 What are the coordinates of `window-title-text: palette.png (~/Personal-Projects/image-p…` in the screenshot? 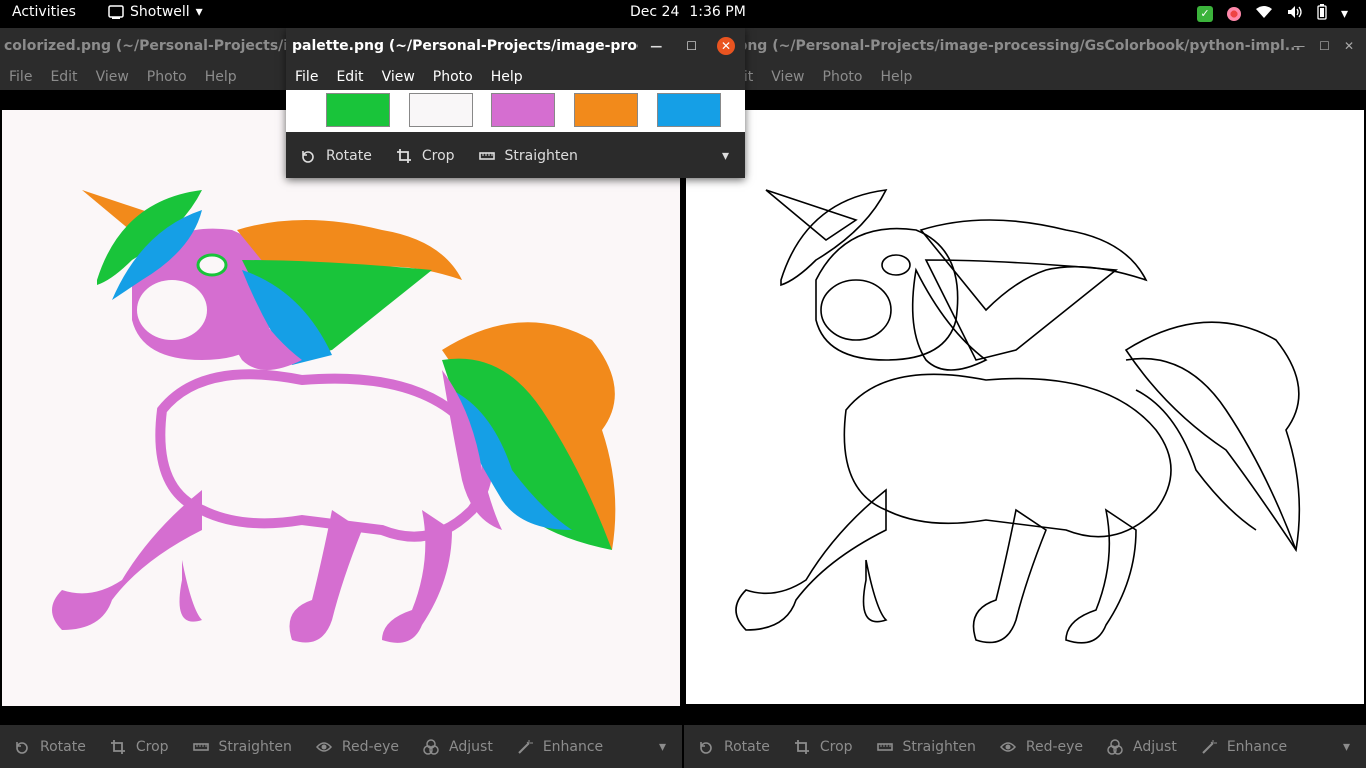 It's located at (465, 46).